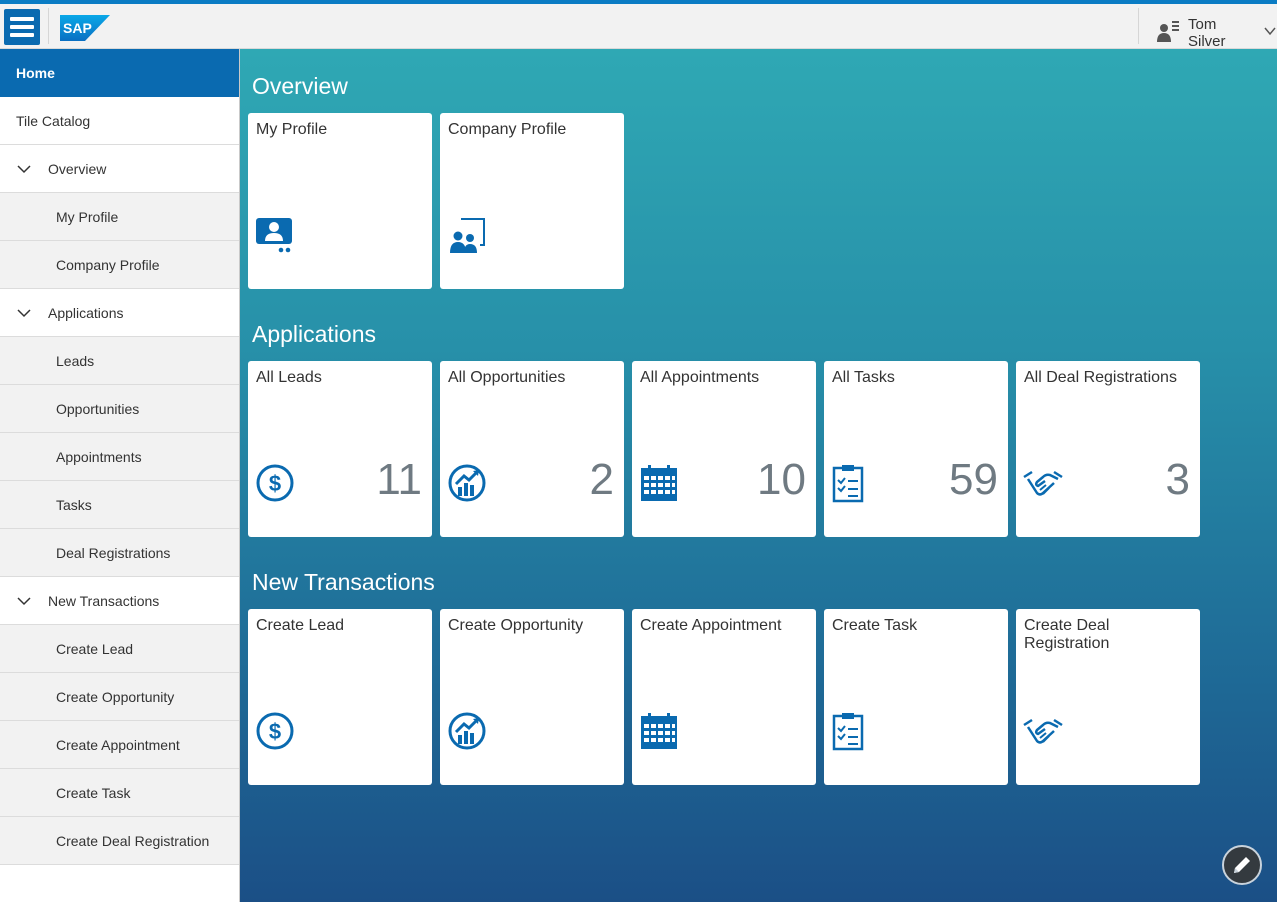  I want to click on sidebar-item-create-deal-registration: Create Deal Registration, so click(119, 841).